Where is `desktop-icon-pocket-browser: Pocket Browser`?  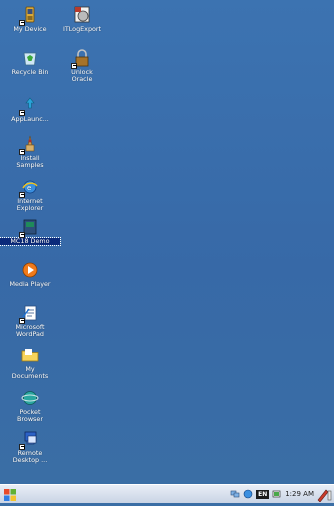
desktop-icon-pocket-browser: Pocket Browser is located at coordinates (30, 406).